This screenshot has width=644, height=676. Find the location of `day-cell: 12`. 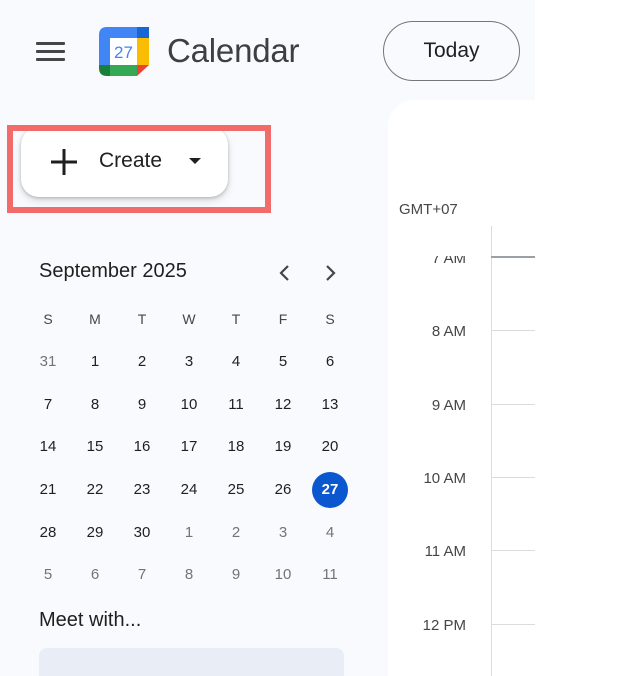

day-cell: 12 is located at coordinates (283, 405).